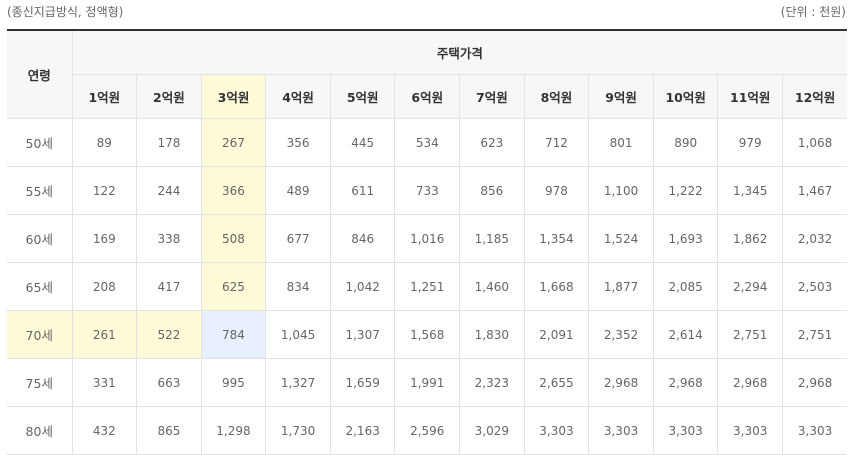 The image size is (851, 455). What do you see at coordinates (169, 190) in the screenshot?
I see `value-cell: 244` at bounding box center [169, 190].